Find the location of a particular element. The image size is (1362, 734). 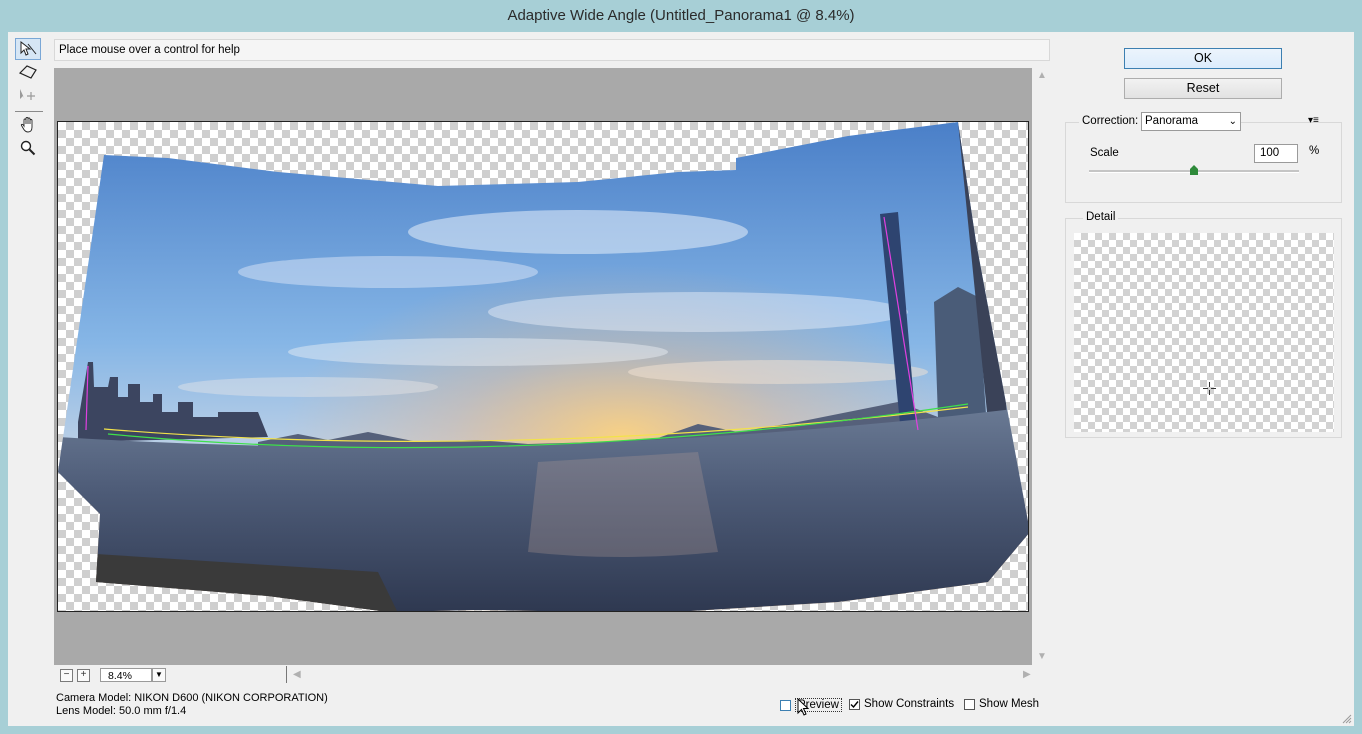

help-text-bar: Place mouse over a control for help is located at coordinates (552, 50).